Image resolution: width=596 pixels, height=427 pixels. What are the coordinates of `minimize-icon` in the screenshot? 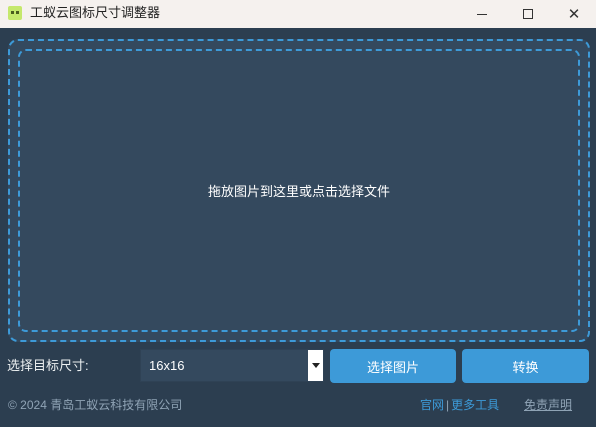 It's located at (482, 14).